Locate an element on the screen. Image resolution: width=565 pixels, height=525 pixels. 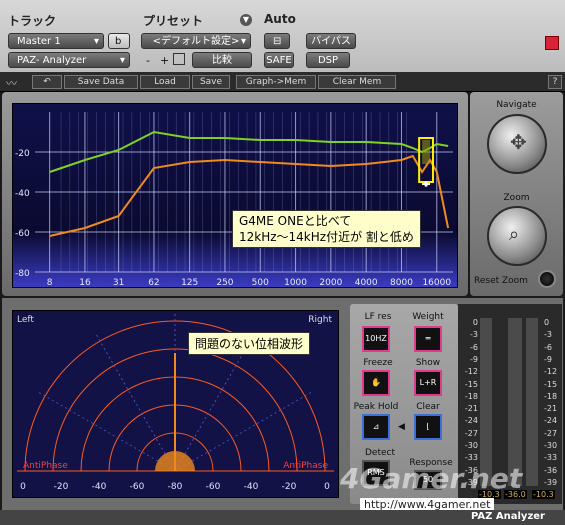
navigate-knob: ✥ is located at coordinates (517, 144).